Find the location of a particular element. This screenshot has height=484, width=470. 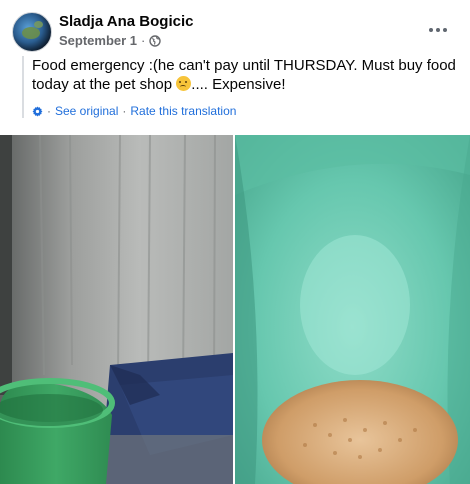

rate-translation-link: Rate this translation is located at coordinates (183, 111).